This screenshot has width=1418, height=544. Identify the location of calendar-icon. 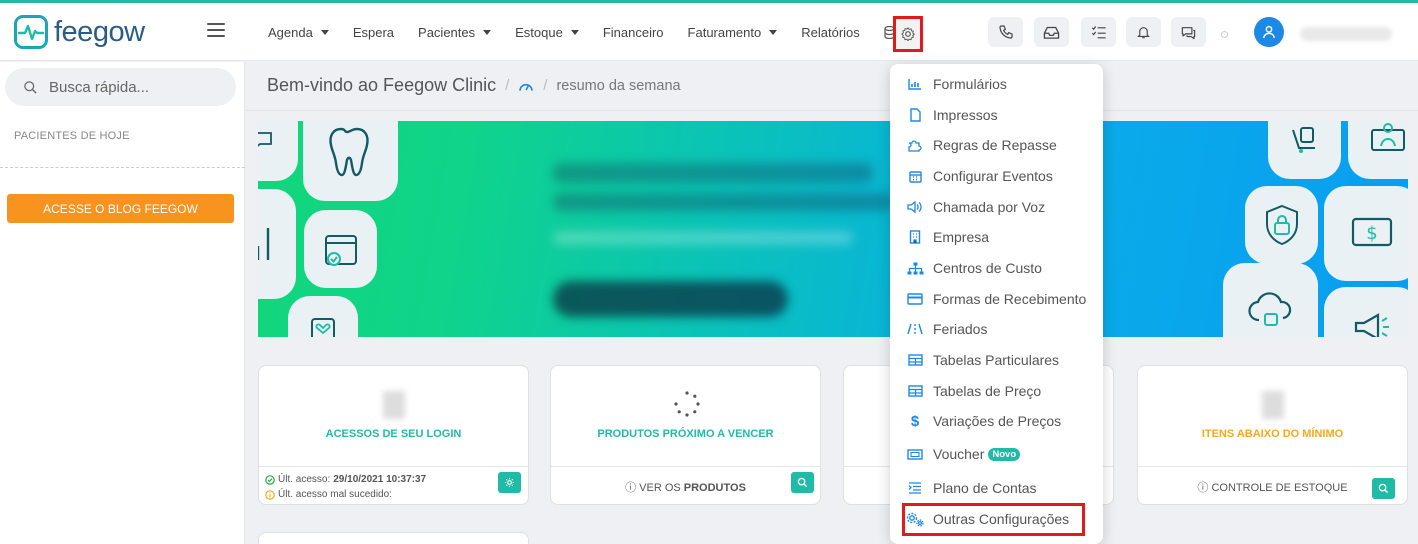
(915, 176).